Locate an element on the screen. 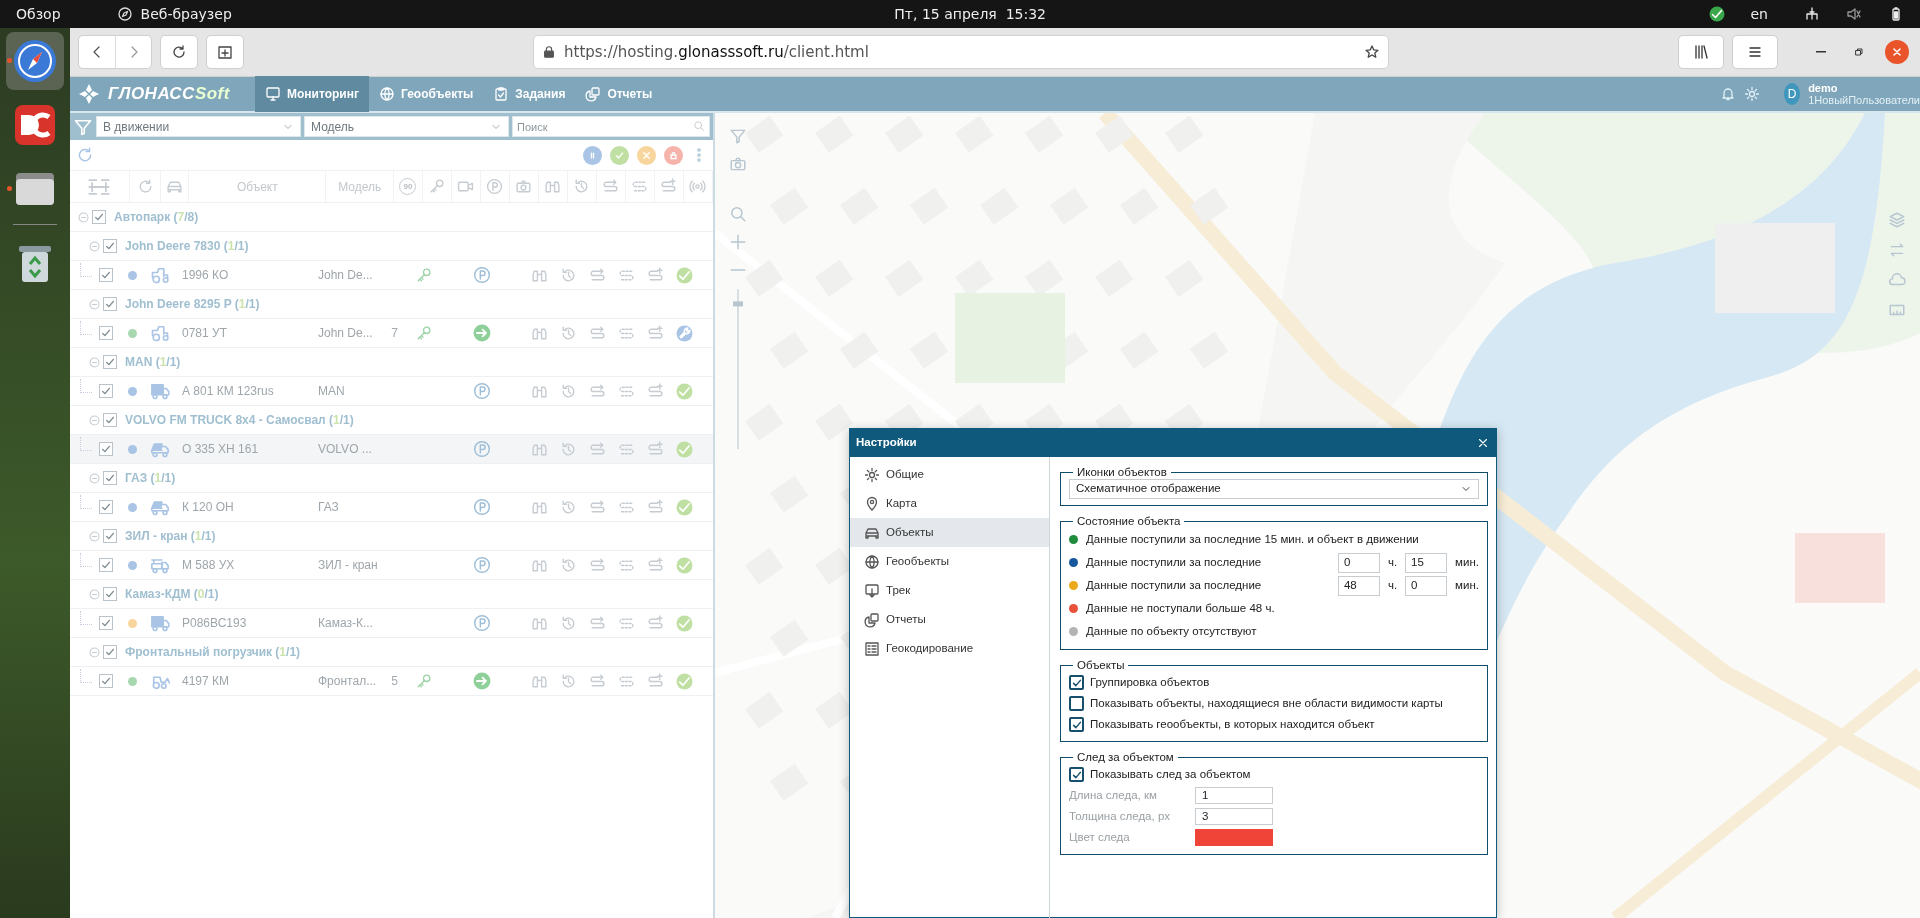 This screenshot has width=1920, height=918. option-label: Показывать геообъекты, в которых находится объект is located at coordinates (1232, 724).